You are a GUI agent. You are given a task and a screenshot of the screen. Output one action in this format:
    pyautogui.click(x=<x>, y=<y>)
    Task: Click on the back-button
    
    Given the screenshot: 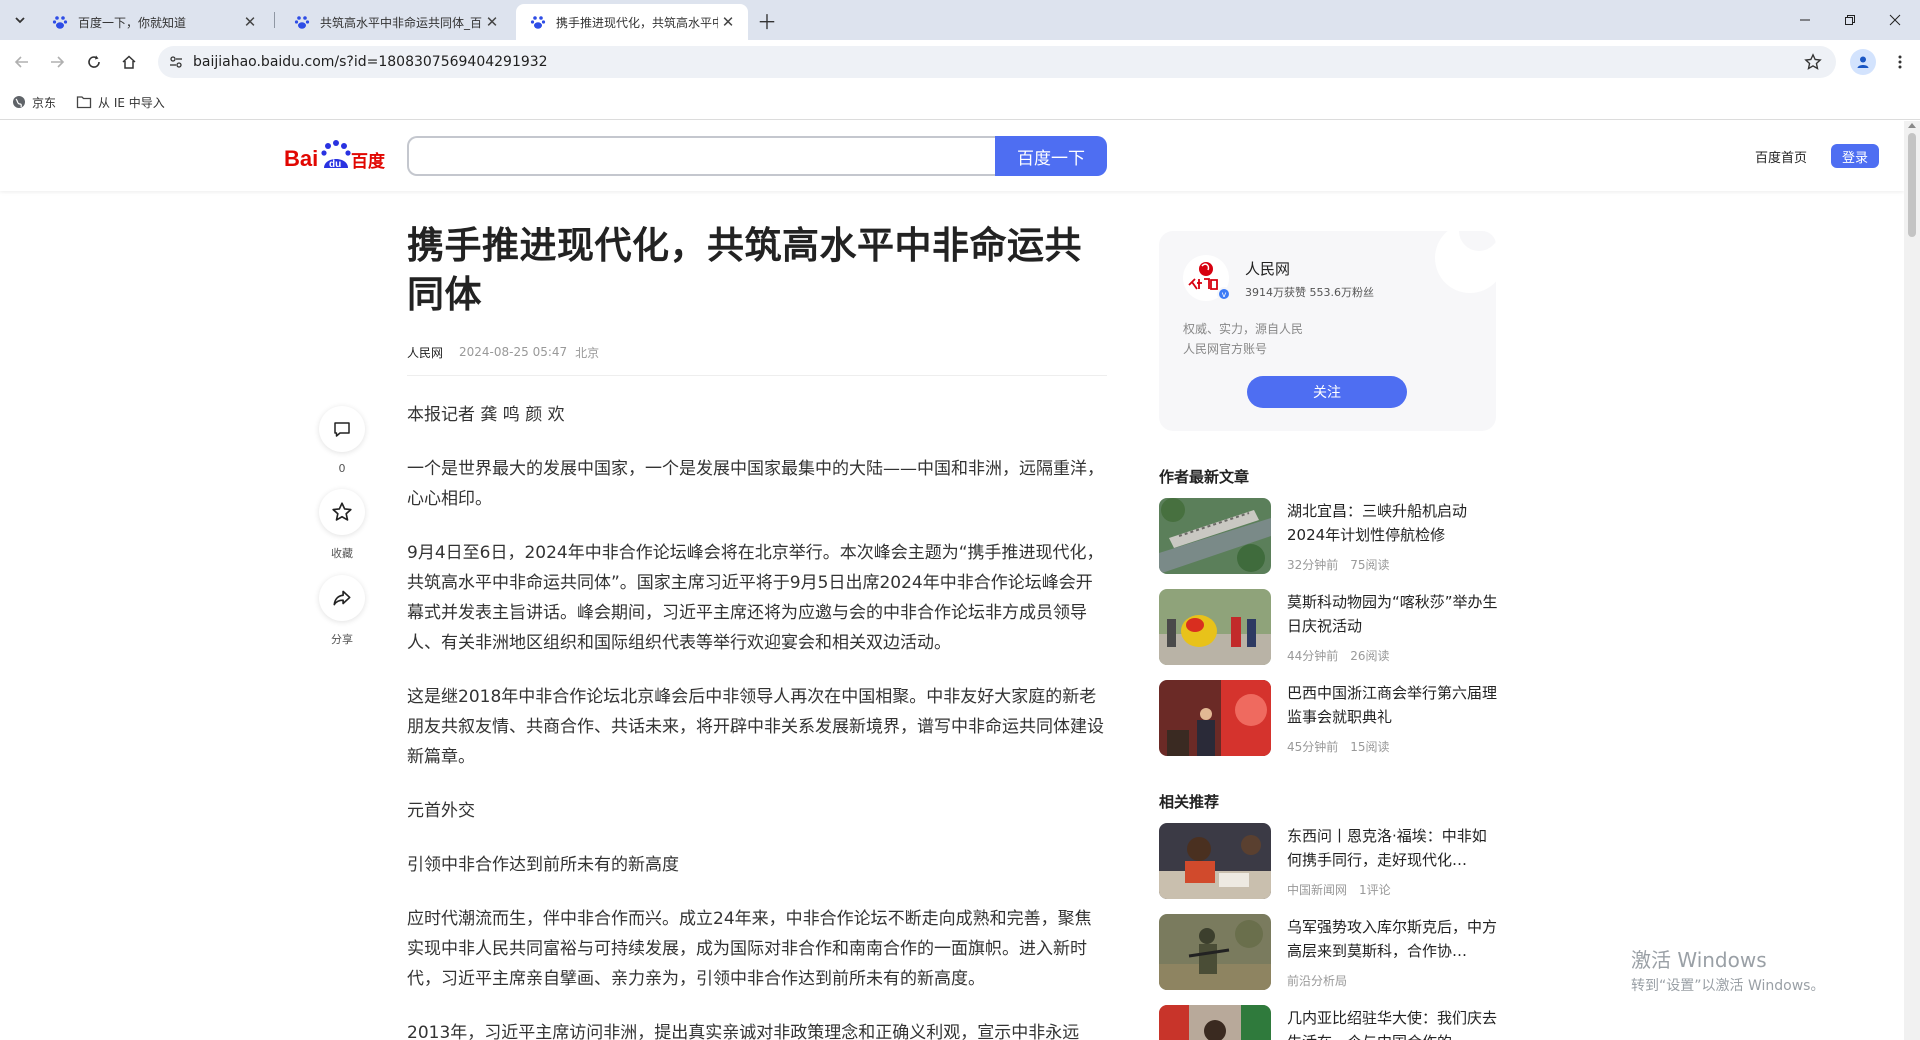 What is the action you would take?
    pyautogui.click(x=22, y=62)
    